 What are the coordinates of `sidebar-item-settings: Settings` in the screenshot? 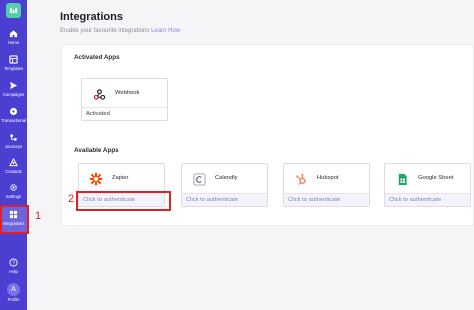 It's located at (13, 194).